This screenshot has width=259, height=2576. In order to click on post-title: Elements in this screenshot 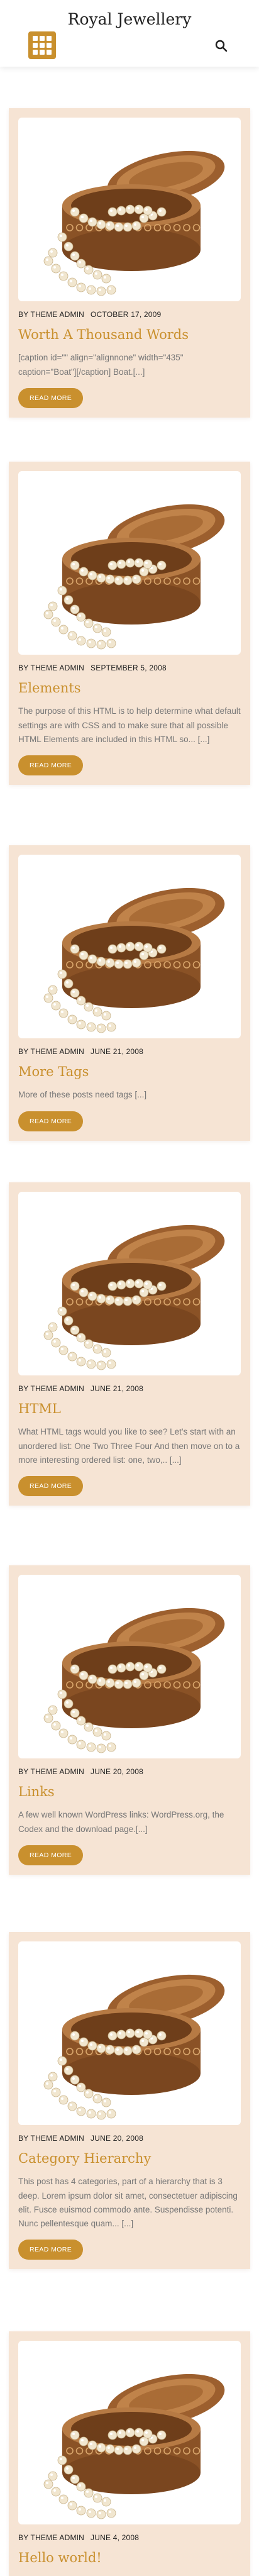, I will do `click(129, 688)`.